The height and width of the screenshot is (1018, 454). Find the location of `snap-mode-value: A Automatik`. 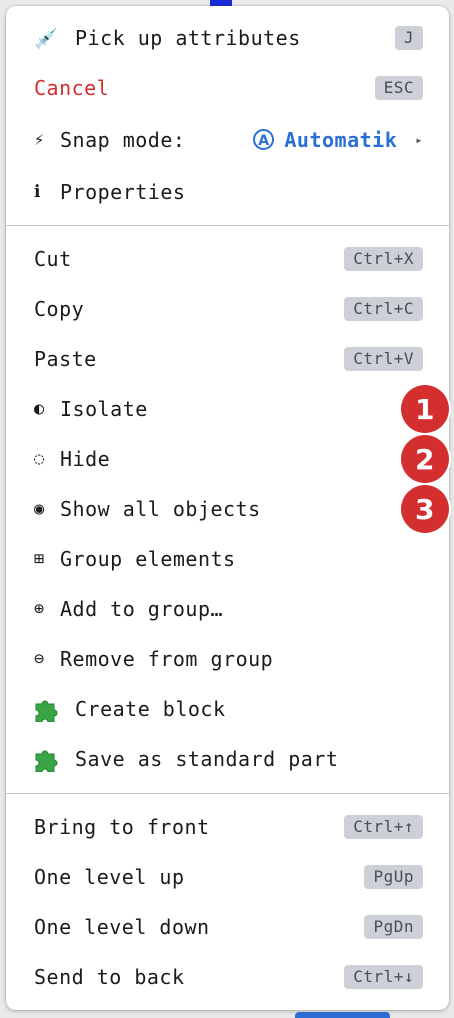

snap-mode-value: A Automatik is located at coordinates (325, 140).